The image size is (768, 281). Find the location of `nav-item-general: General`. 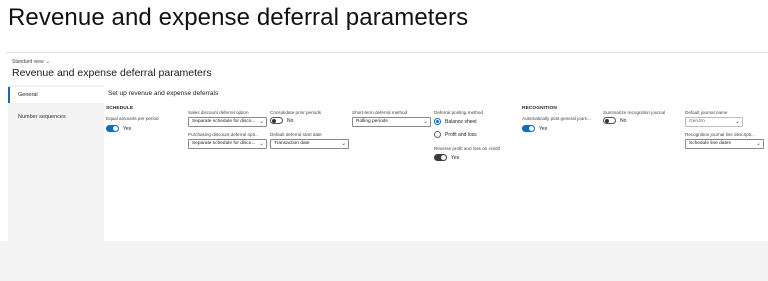

nav-item-general: General is located at coordinates (56, 95).